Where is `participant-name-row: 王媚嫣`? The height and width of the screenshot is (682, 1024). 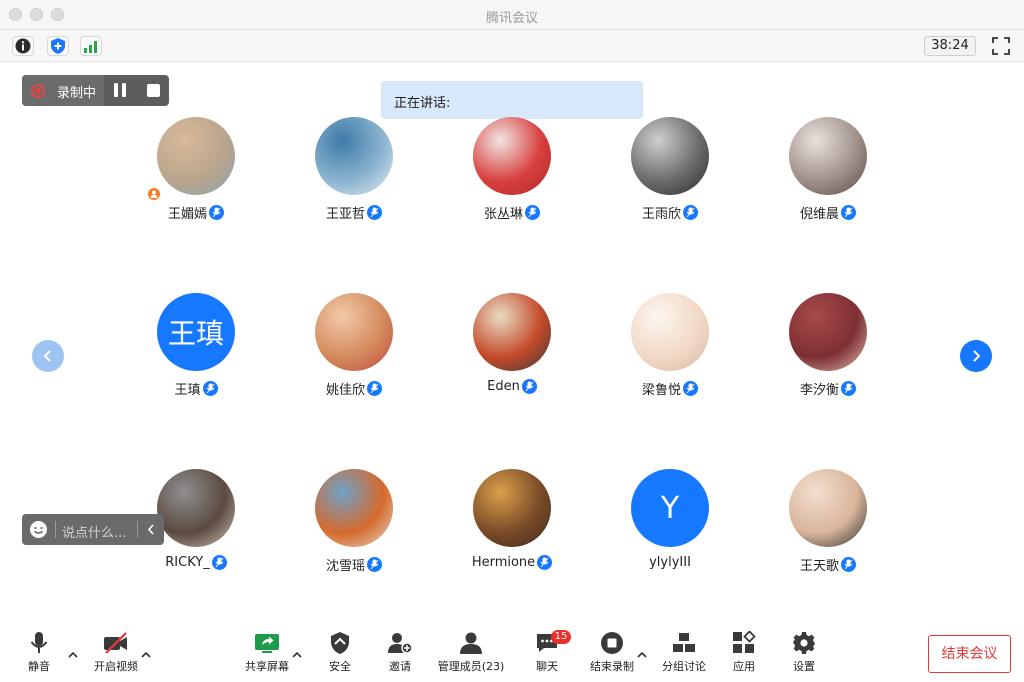
participant-name-row: 王媚嫣 is located at coordinates (196, 212).